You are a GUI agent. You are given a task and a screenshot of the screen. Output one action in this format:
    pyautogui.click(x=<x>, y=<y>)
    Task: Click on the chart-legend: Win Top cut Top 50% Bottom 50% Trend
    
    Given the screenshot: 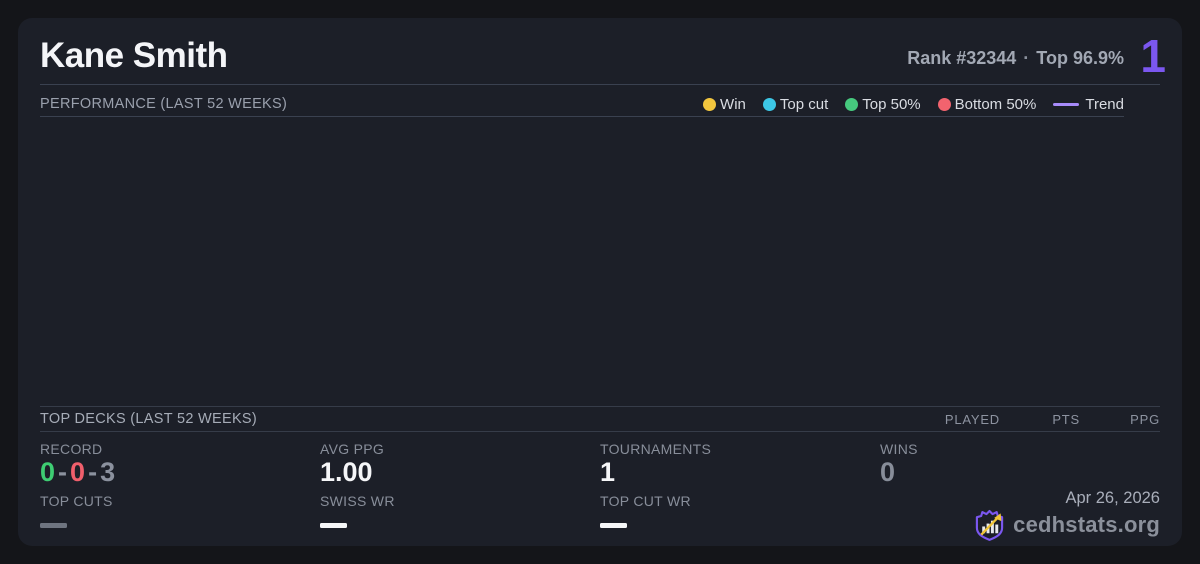 What is the action you would take?
    pyautogui.click(x=913, y=104)
    